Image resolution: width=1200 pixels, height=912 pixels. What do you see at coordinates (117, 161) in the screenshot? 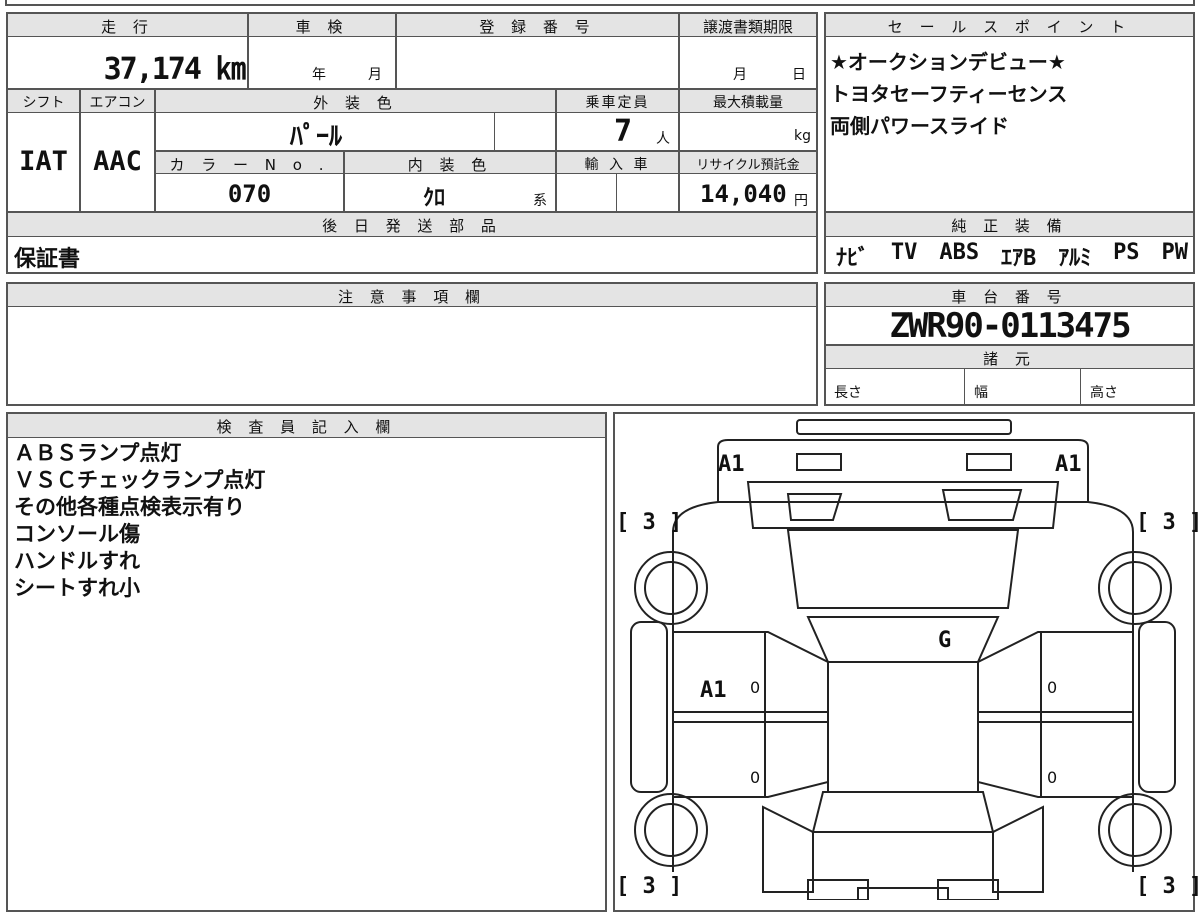
I see `aircon-value: AAC` at bounding box center [117, 161].